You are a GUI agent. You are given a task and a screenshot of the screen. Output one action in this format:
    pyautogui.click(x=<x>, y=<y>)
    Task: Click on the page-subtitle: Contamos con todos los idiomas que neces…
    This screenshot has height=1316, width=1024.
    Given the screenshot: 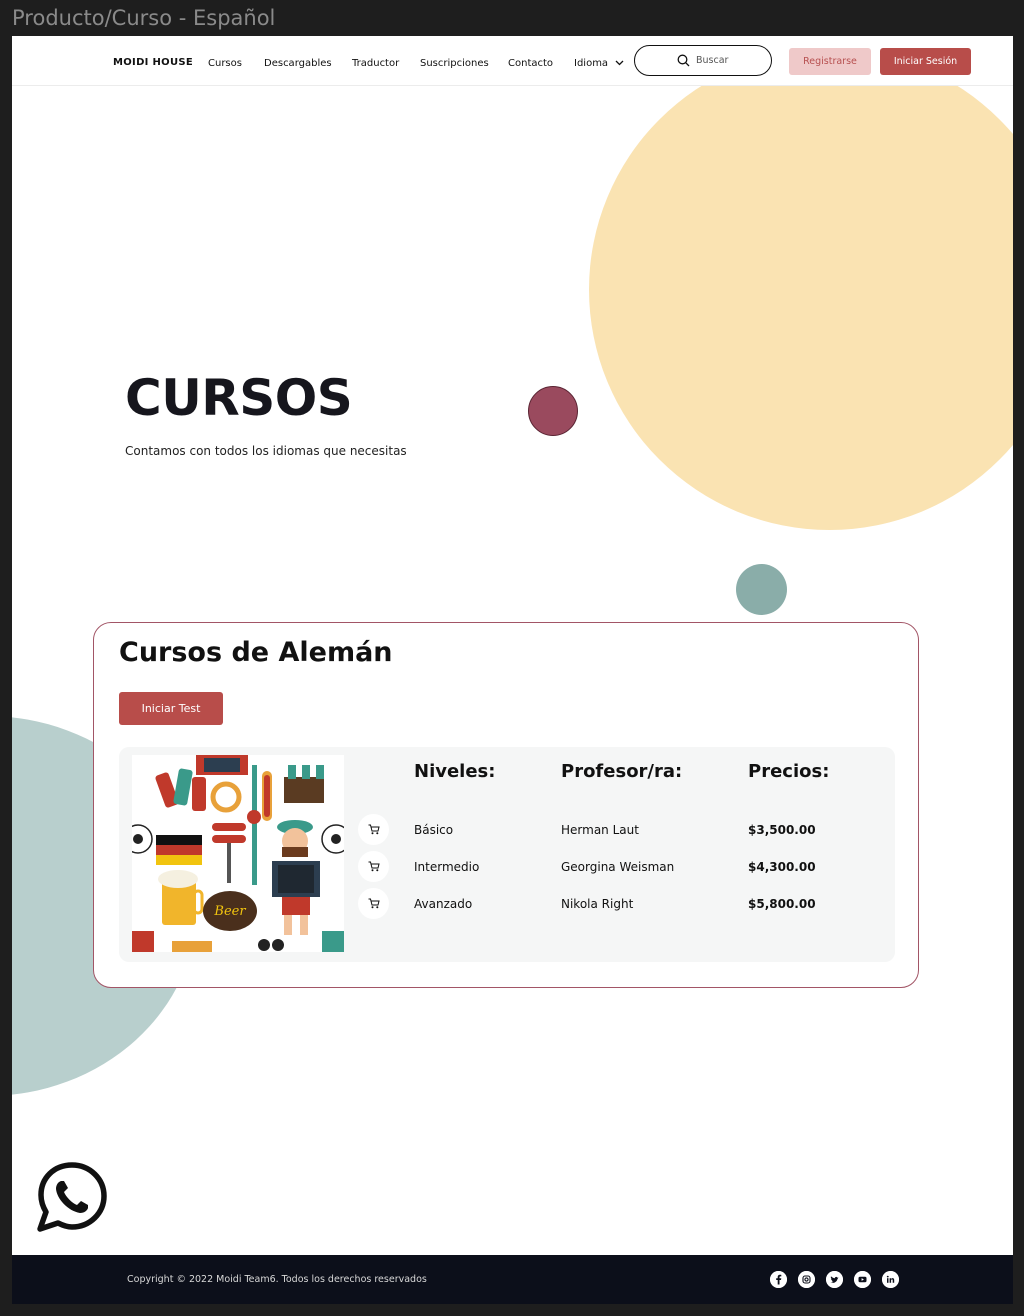 What is the action you would take?
    pyautogui.click(x=266, y=451)
    